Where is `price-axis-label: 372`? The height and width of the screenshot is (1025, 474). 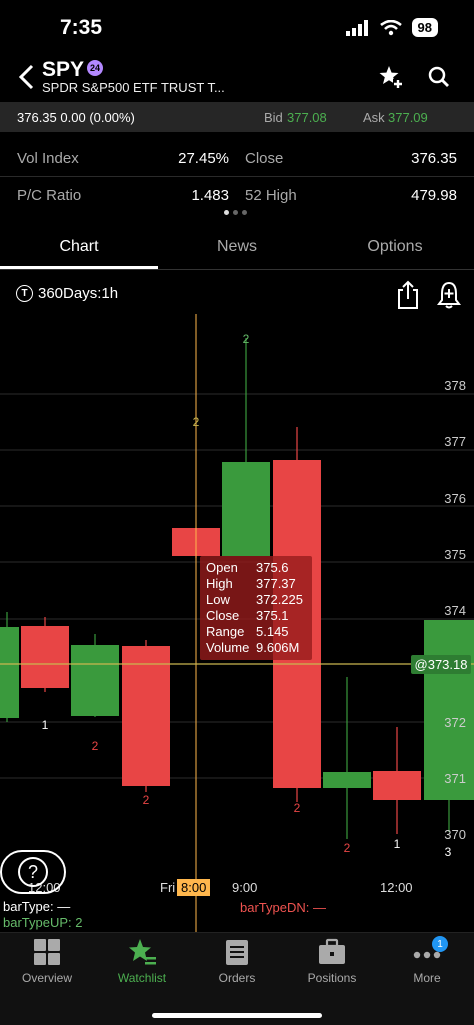
price-axis-label: 372 is located at coordinates (455, 722).